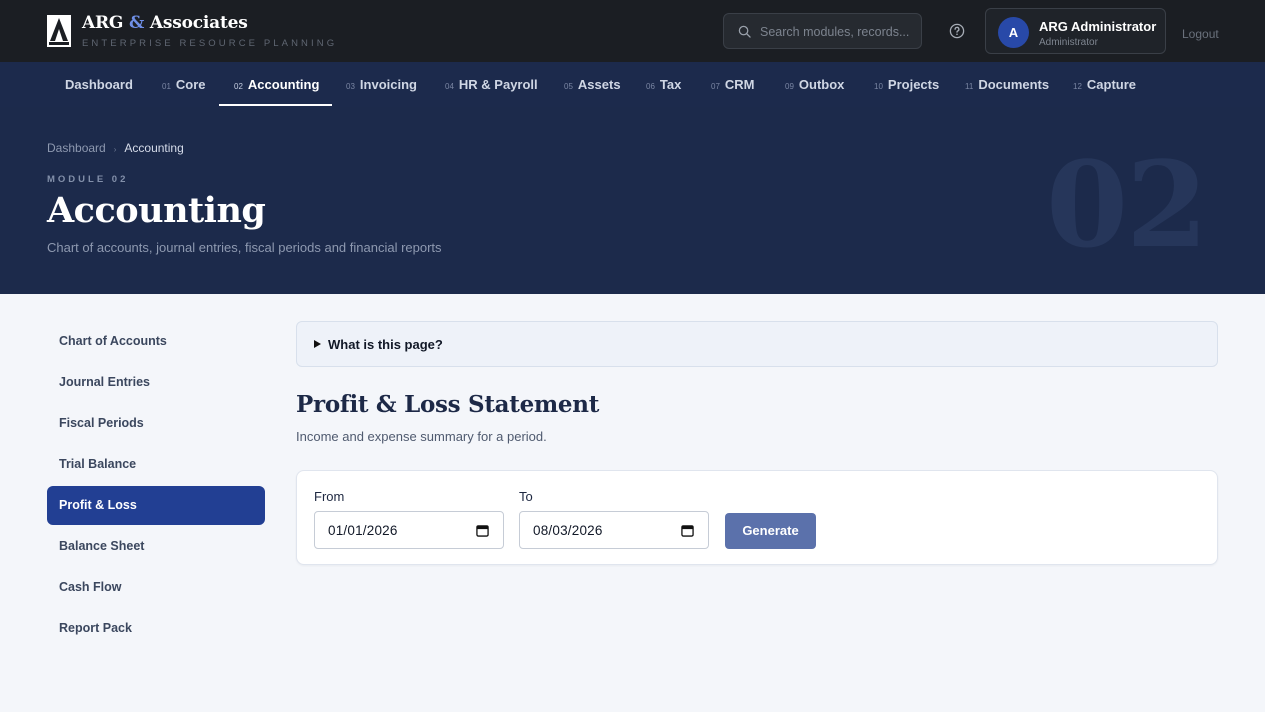 This screenshot has height=712, width=1265. Describe the element at coordinates (156, 464) in the screenshot. I see `sidebar-item-trial-balance: Trial Balance` at that location.